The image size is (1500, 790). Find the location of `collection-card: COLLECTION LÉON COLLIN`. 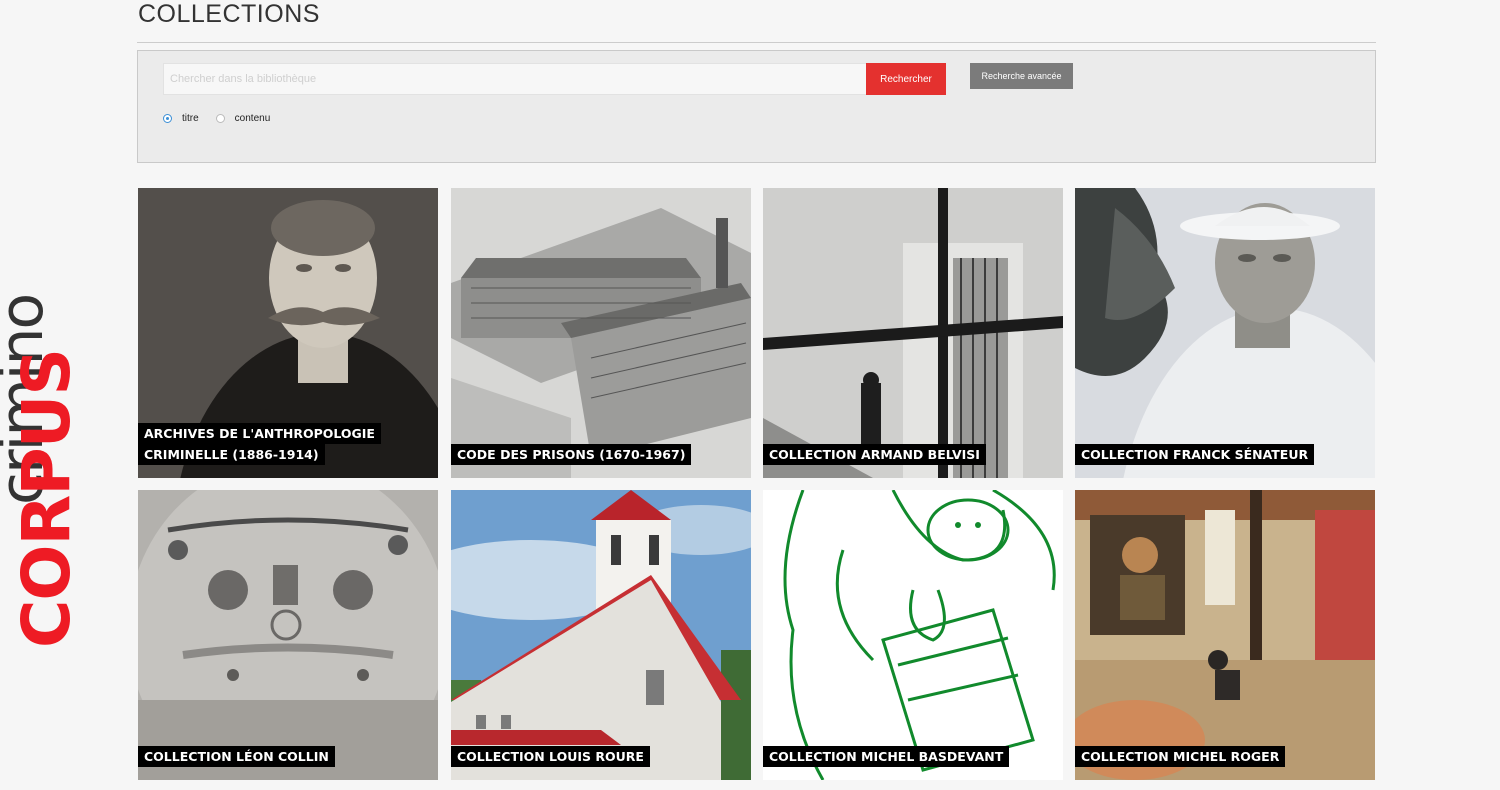

collection-card: COLLECTION LÉON COLLIN is located at coordinates (288, 635).